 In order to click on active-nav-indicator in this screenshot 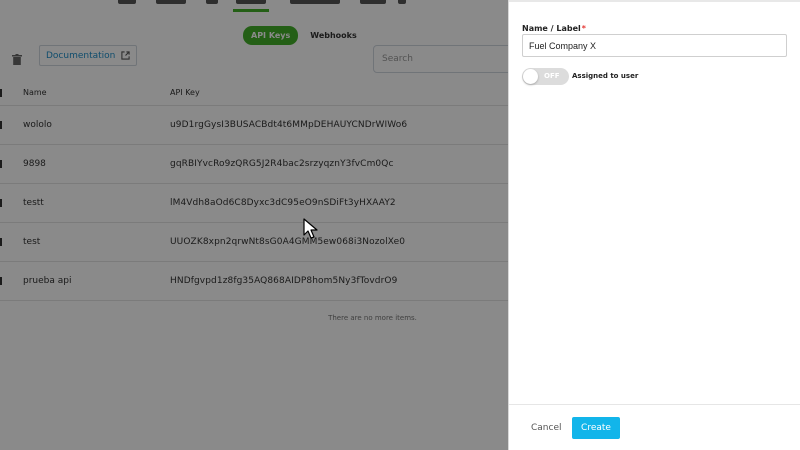, I will do `click(251, 10)`.